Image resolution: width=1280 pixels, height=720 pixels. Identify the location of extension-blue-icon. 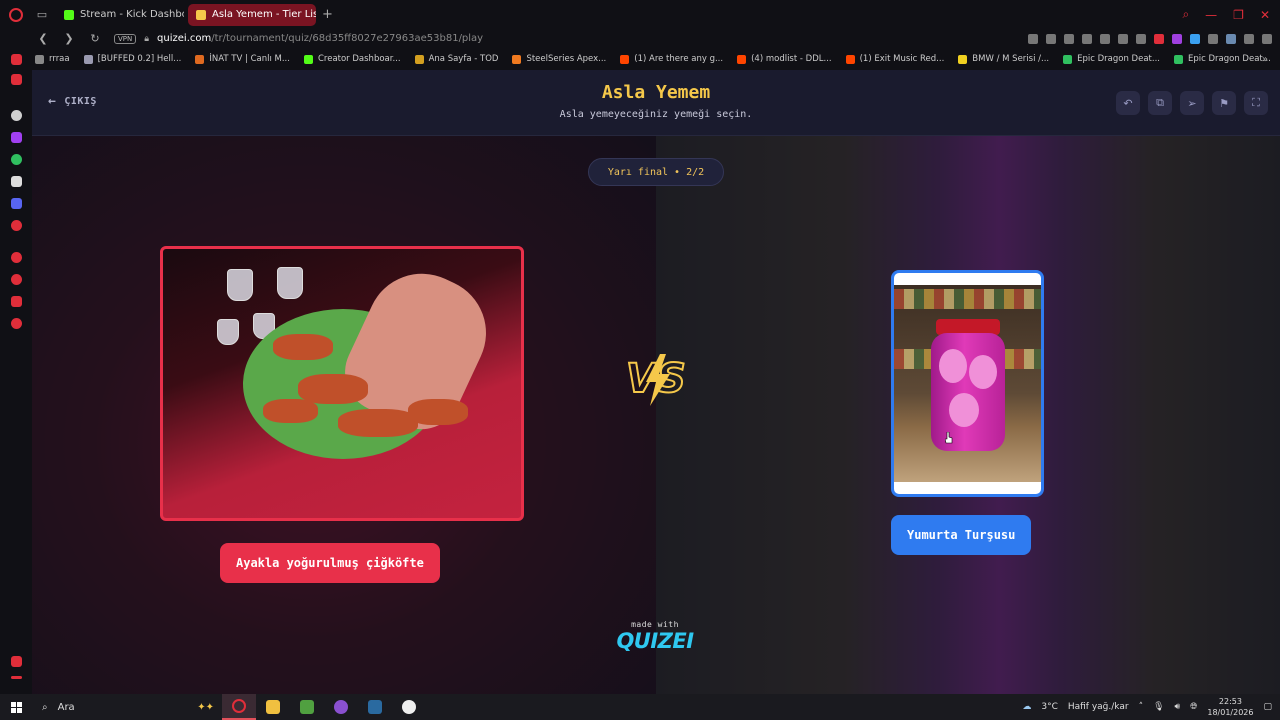
(1195, 38).